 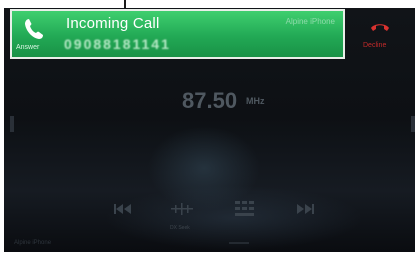 I want to click on phone-decline-icon, so click(x=380, y=27).